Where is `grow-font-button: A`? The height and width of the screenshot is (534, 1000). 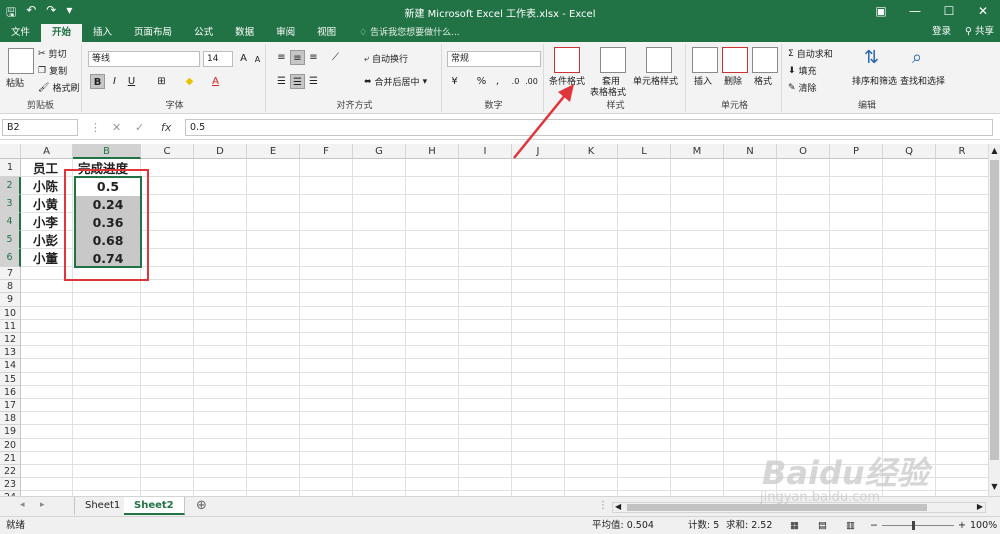
grow-font-button: A is located at coordinates (243, 58).